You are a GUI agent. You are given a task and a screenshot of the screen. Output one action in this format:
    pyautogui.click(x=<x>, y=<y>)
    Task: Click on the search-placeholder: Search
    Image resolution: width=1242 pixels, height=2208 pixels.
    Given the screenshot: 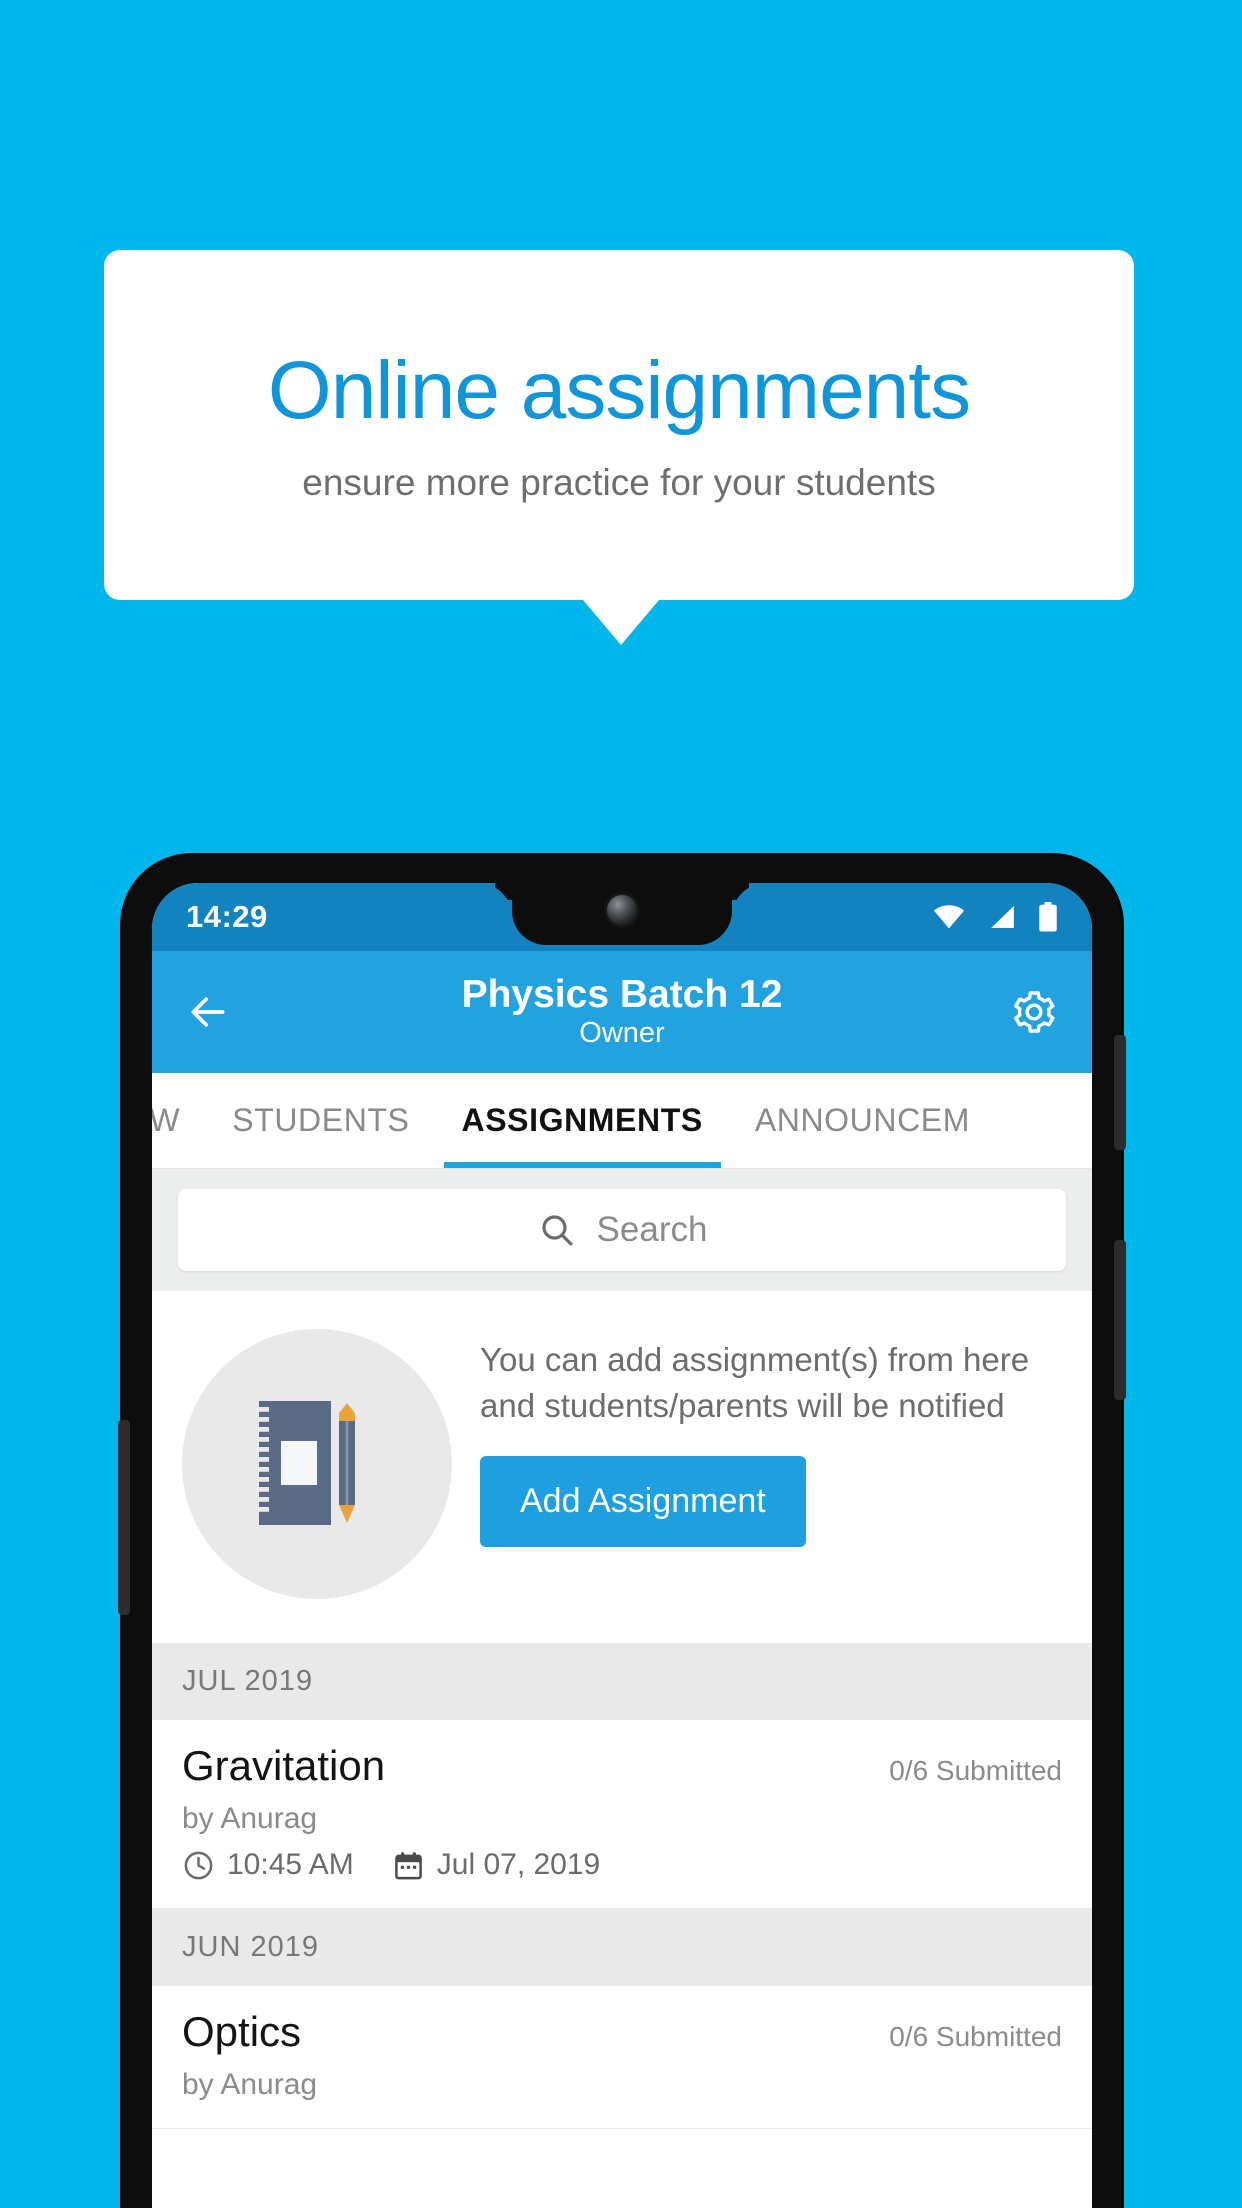 What is the action you would take?
    pyautogui.click(x=652, y=1229)
    